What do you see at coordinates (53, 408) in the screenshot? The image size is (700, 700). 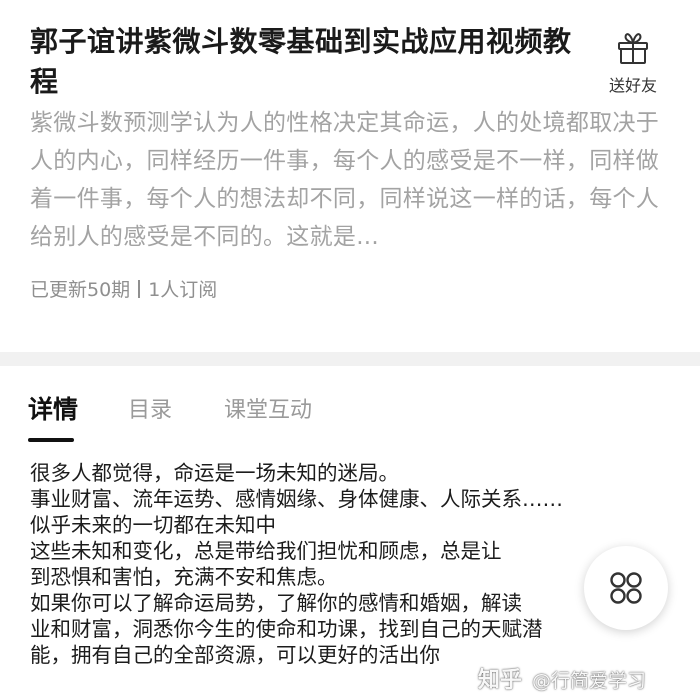 I see `tab-details: 详情` at bounding box center [53, 408].